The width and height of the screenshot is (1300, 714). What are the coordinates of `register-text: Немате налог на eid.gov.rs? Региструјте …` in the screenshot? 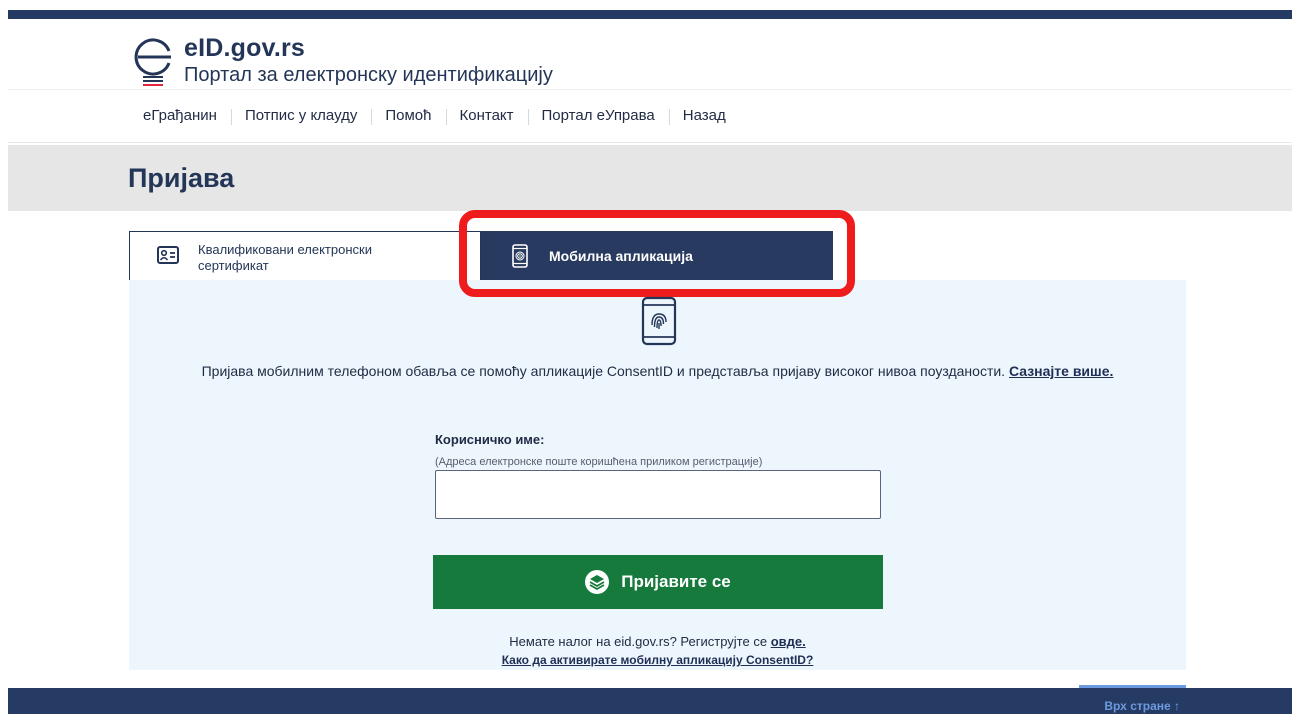 It's located at (657, 641).